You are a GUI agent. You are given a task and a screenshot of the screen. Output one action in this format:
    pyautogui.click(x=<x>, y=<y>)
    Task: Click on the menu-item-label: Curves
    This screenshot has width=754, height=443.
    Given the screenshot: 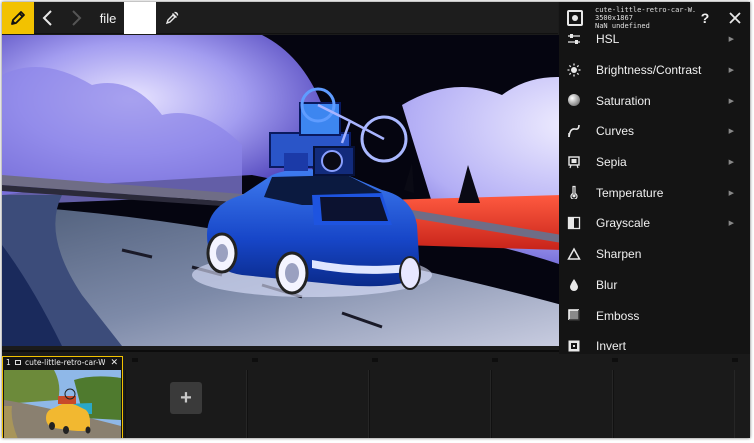 What is the action you would take?
    pyautogui.click(x=615, y=131)
    